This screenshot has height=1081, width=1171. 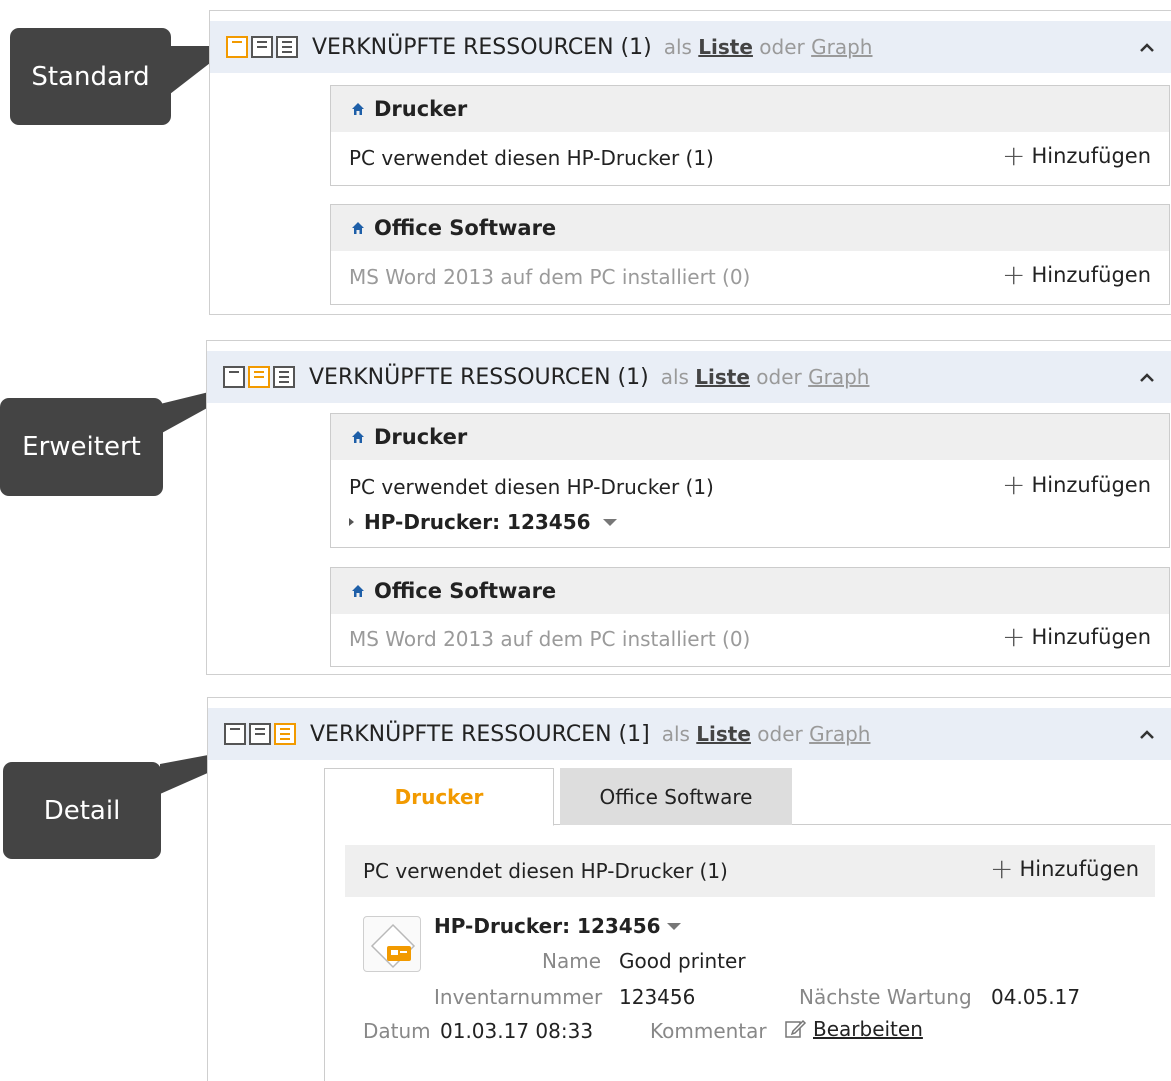 What do you see at coordinates (477, 522) in the screenshot?
I see `linked-item-title: HP-Drucker: 123456` at bounding box center [477, 522].